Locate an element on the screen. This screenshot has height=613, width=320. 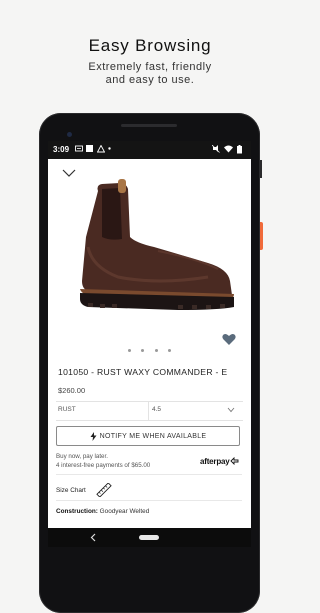
selector-divider is located at coordinates (148, 411).